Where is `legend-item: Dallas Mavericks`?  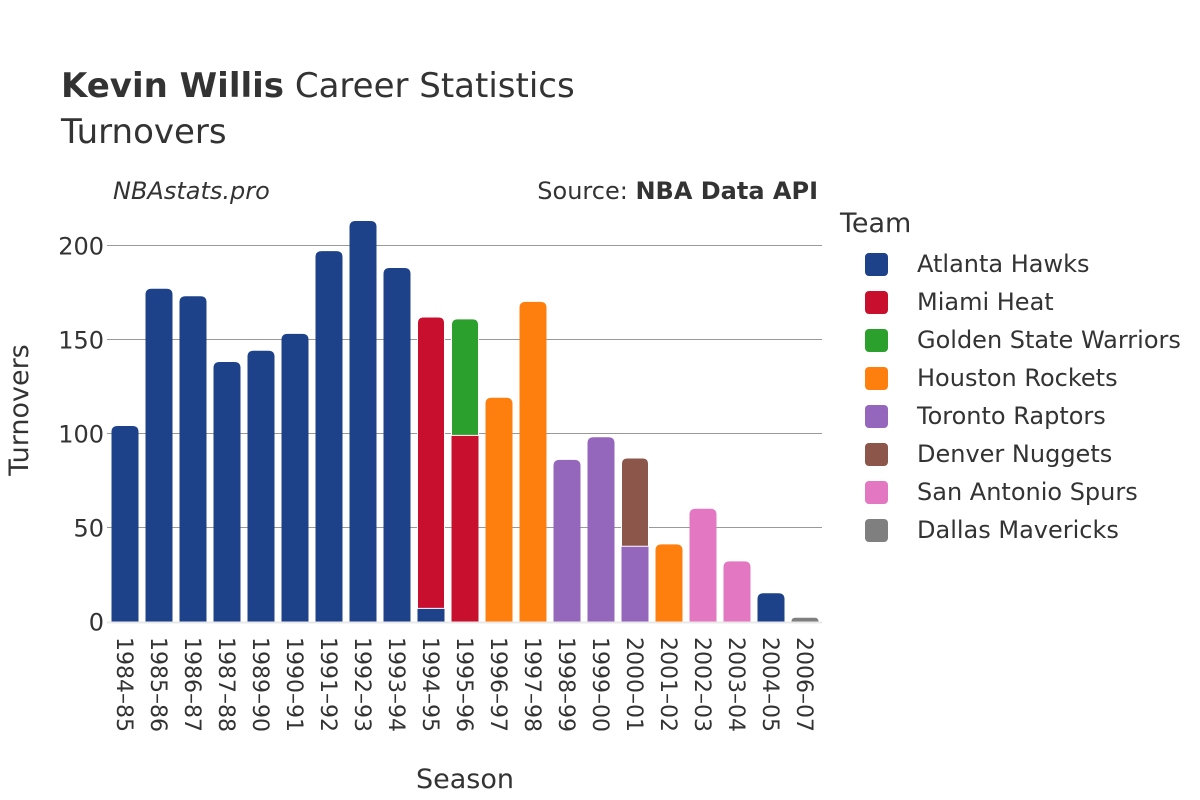
legend-item: Dallas Mavericks is located at coordinates (1010, 530).